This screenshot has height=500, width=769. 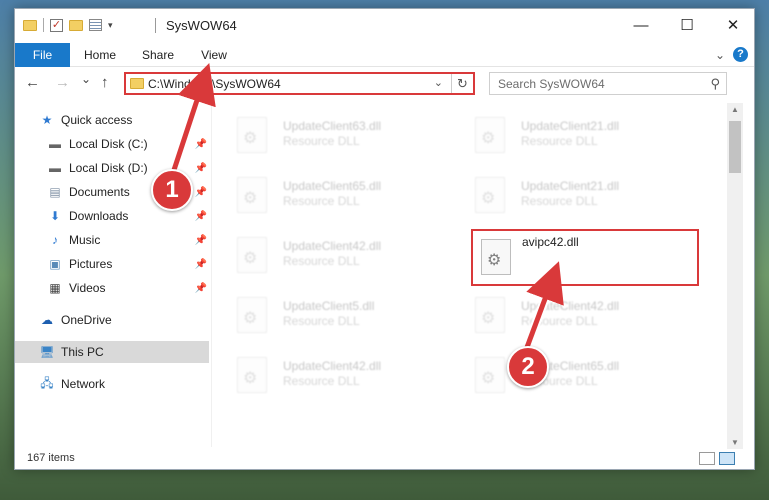 I want to click on recent-locations-icon: ⌄, so click(x=86, y=79).